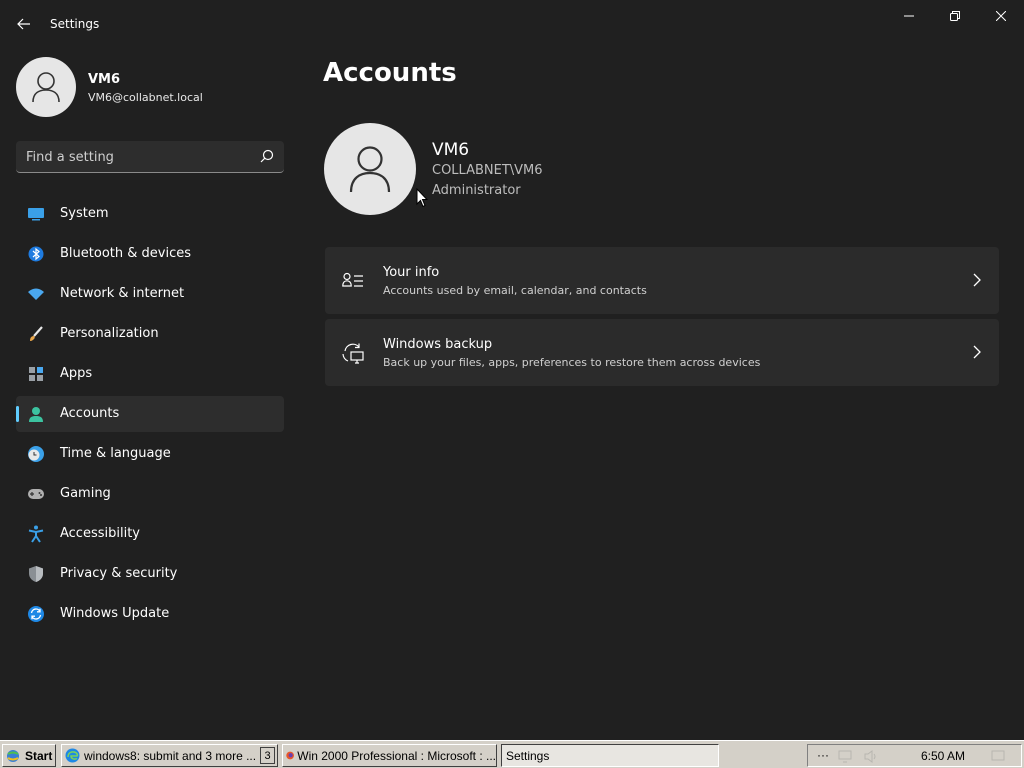  I want to click on system-tray: ··· 6:50 AM, so click(914, 755).